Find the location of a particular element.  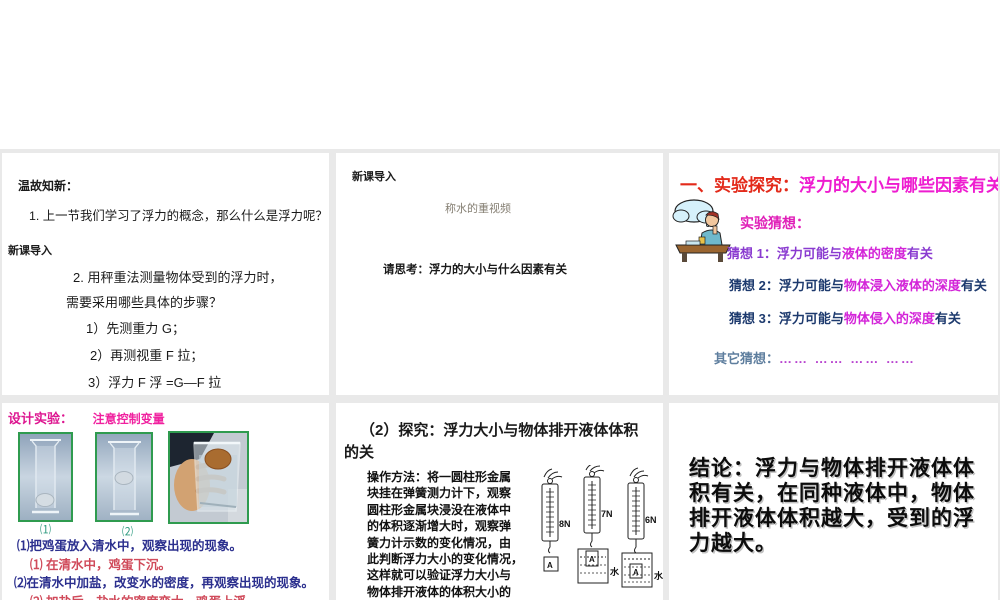

figure1-label: ⑴ is located at coordinates (45, 530).